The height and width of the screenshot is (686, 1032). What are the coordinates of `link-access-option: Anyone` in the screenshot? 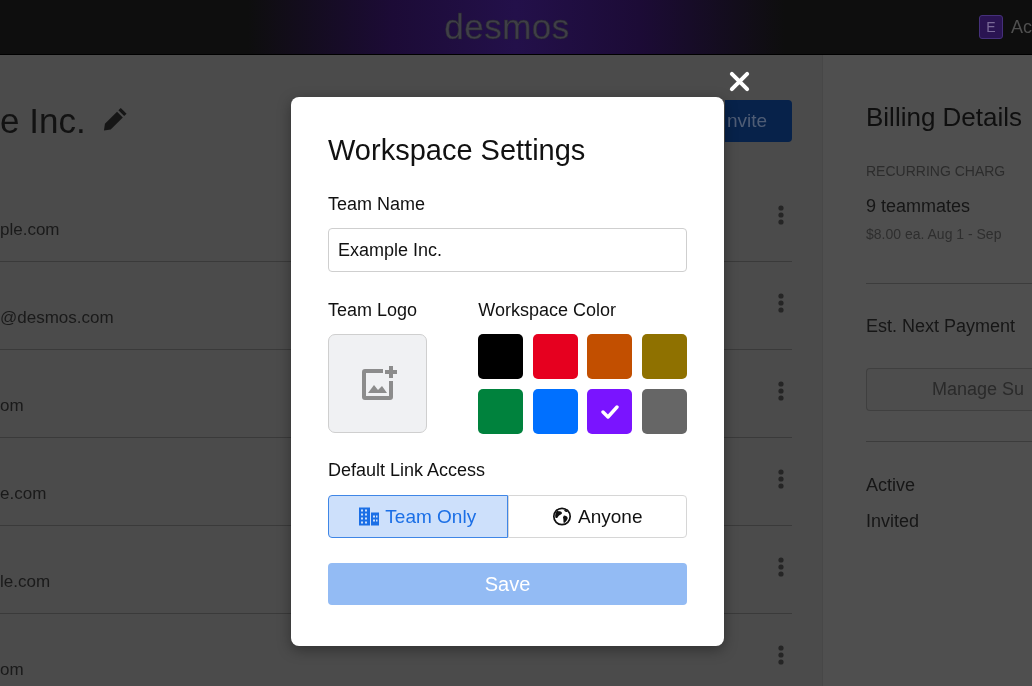 It's located at (597, 516).